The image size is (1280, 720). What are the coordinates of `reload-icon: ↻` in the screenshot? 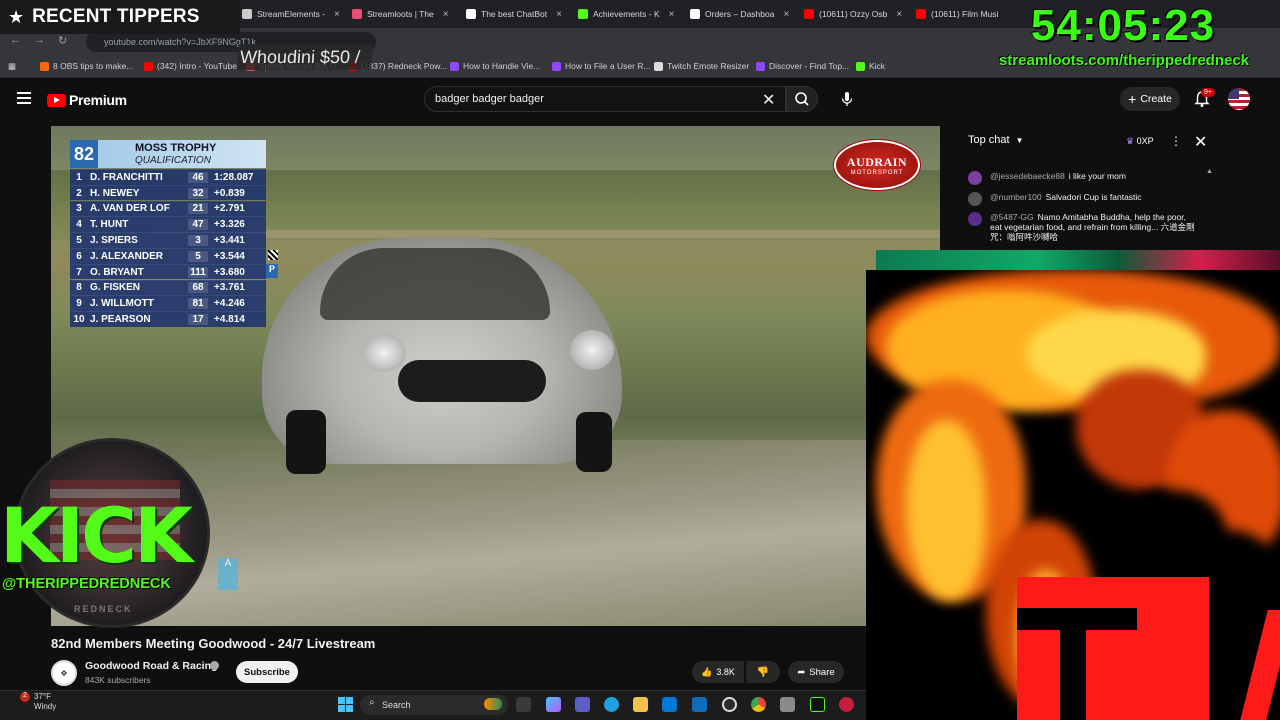 It's located at (62, 40).